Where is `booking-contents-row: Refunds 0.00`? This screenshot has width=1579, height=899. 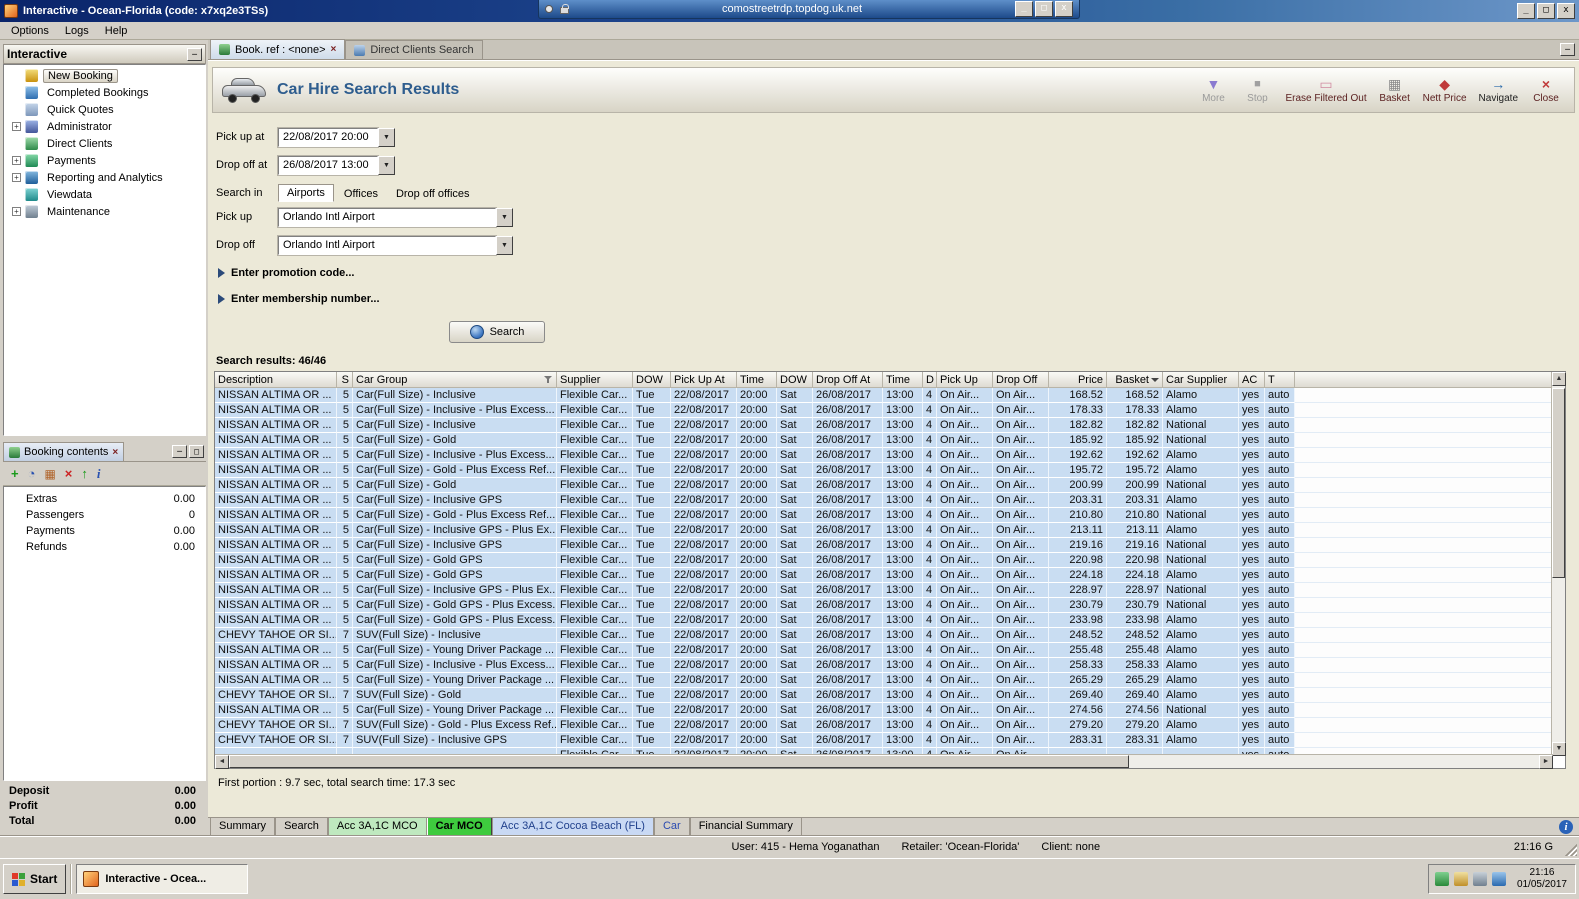 booking-contents-row: Refunds 0.00 is located at coordinates (104, 547).